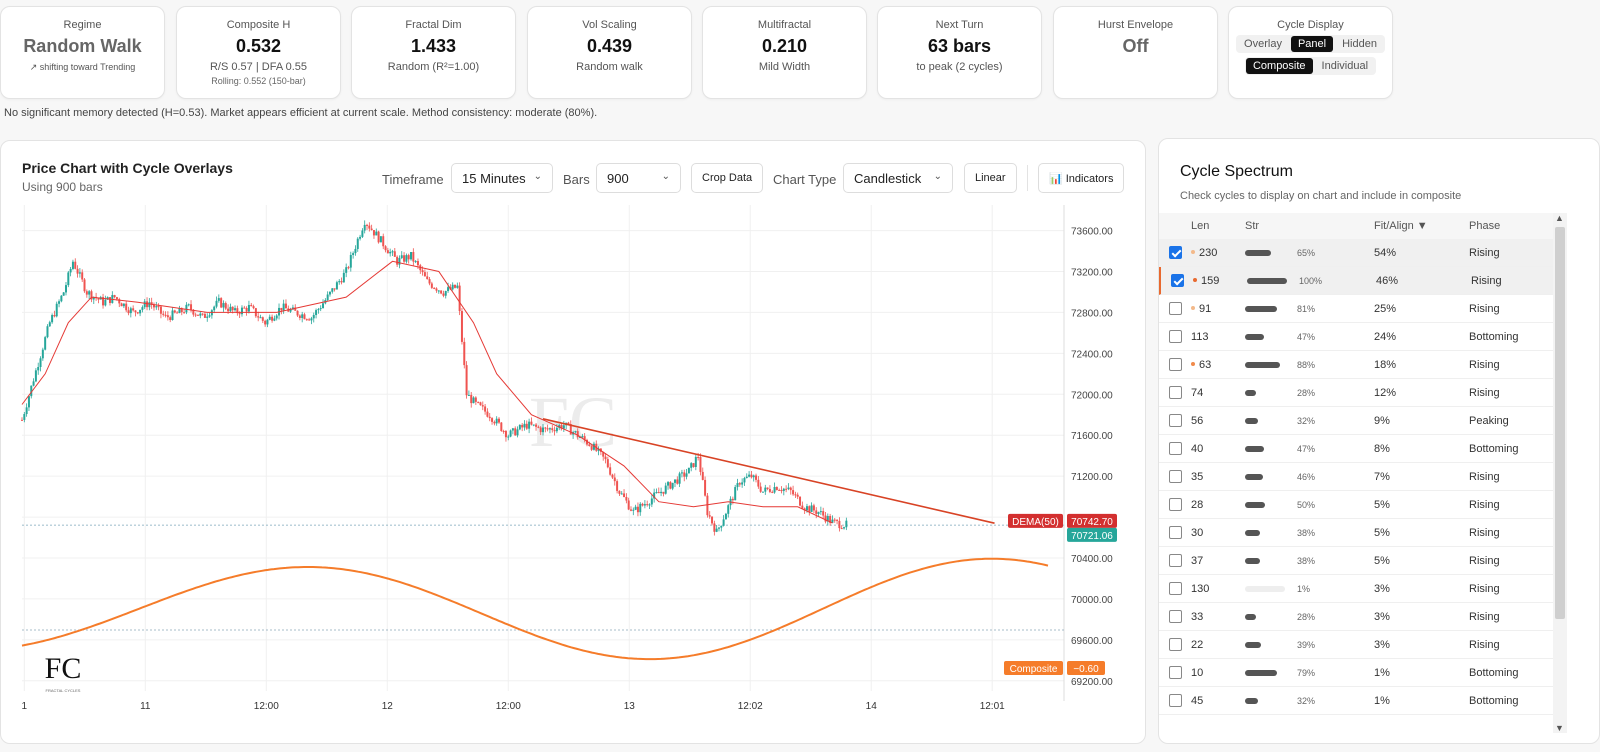 The height and width of the screenshot is (752, 1600). I want to click on spectrum-row: 22 39% 3% Rising, so click(1356, 645).